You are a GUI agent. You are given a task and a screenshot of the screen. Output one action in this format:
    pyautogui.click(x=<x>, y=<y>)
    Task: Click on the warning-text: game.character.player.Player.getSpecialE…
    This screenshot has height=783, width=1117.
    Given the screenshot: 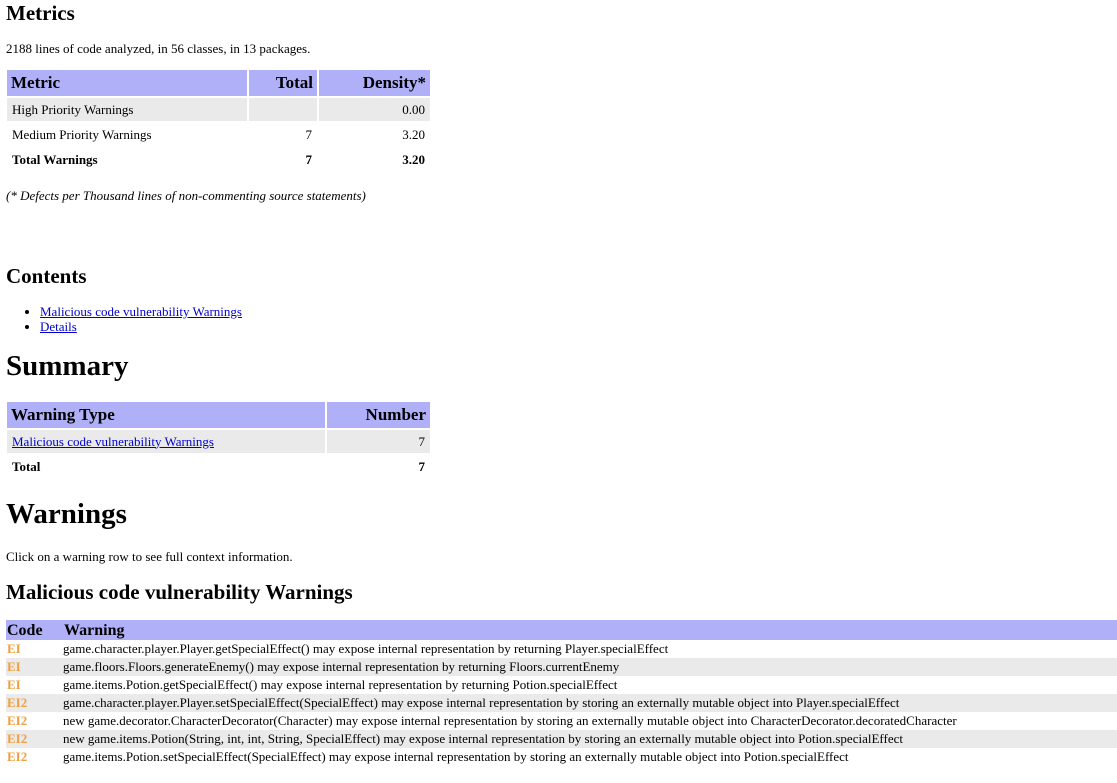 What is the action you would take?
    pyautogui.click(x=366, y=648)
    